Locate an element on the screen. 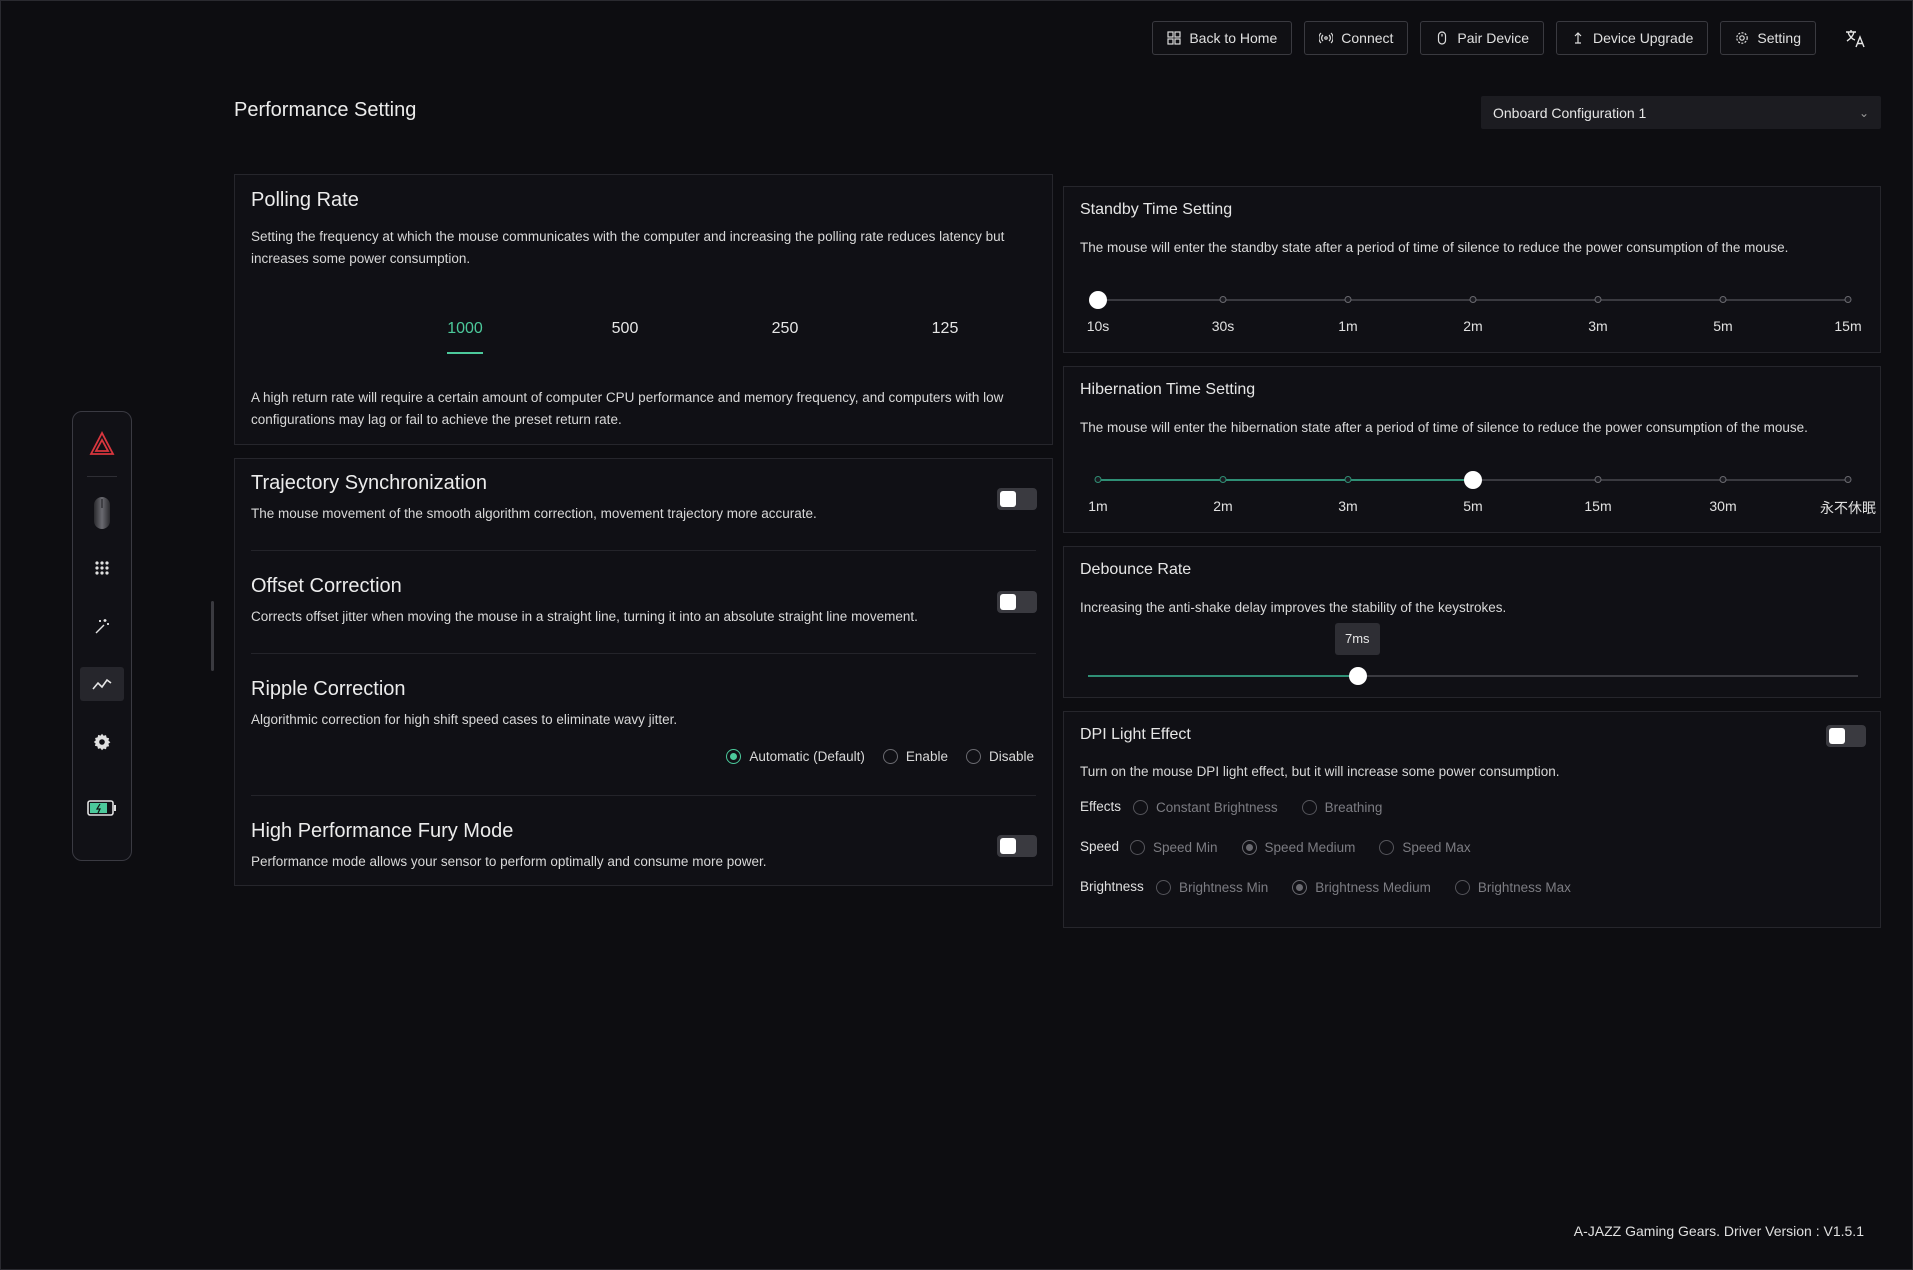 The image size is (1913, 1270). device-upgrade-label: Device Upgrade is located at coordinates (1643, 38).